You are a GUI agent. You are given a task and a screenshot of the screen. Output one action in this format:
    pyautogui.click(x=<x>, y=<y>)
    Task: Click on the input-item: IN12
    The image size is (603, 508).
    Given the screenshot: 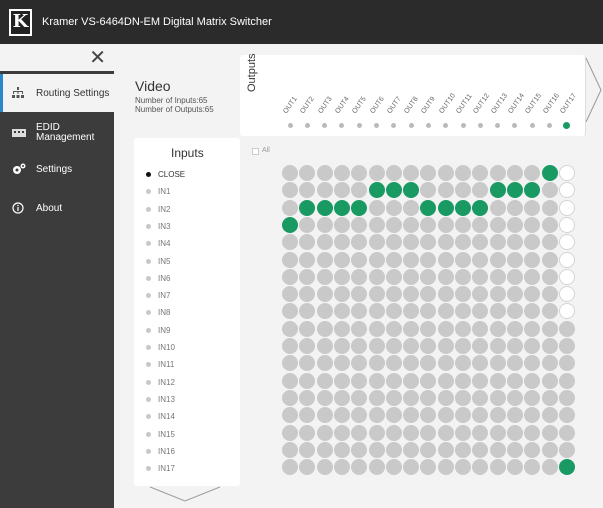 What is the action you would take?
    pyautogui.click(x=160, y=382)
    